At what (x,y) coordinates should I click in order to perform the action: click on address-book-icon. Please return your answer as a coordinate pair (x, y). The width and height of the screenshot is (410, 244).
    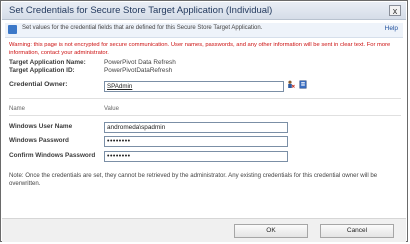
    Looking at the image, I should click on (303, 84).